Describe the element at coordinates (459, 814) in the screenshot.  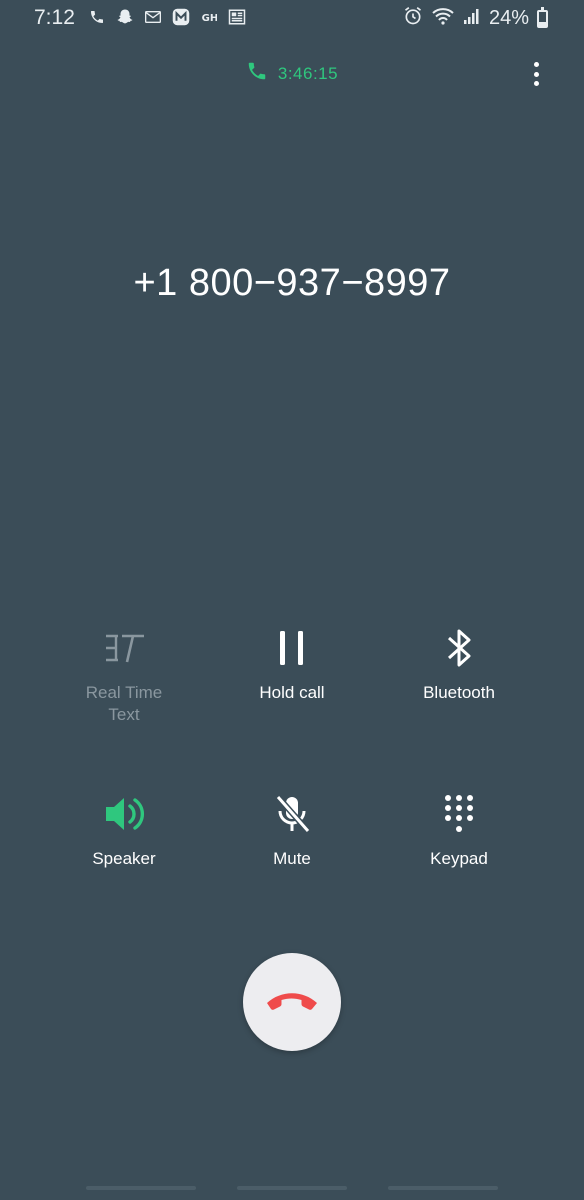
I see `keypad-icon` at that location.